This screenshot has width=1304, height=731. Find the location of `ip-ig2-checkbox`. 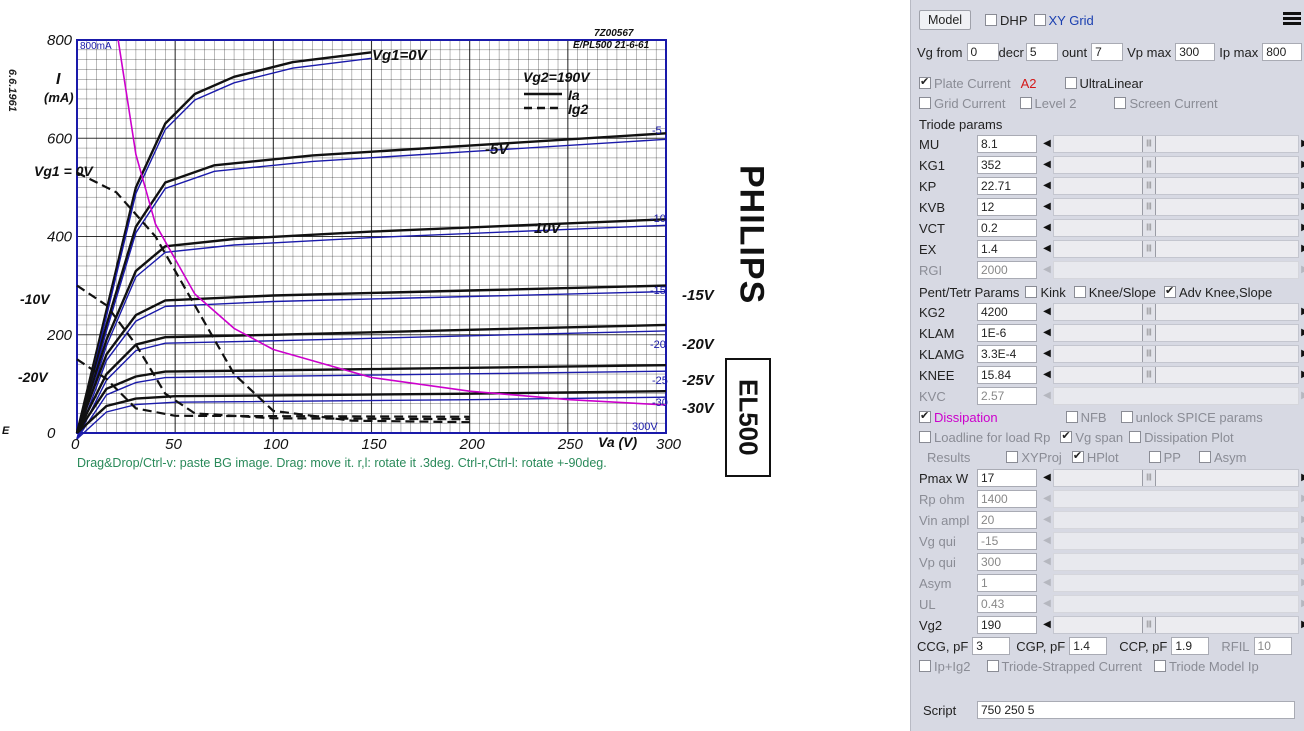

ip-ig2-checkbox is located at coordinates (925, 666).